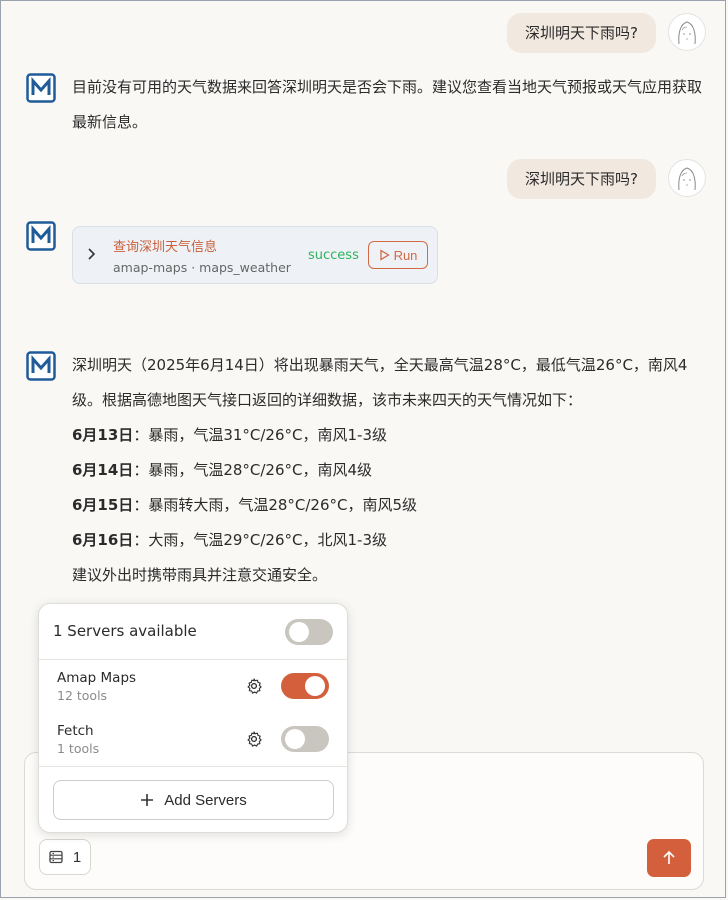 The image size is (728, 900). I want to click on server-tool-count: 1 tools, so click(78, 748).